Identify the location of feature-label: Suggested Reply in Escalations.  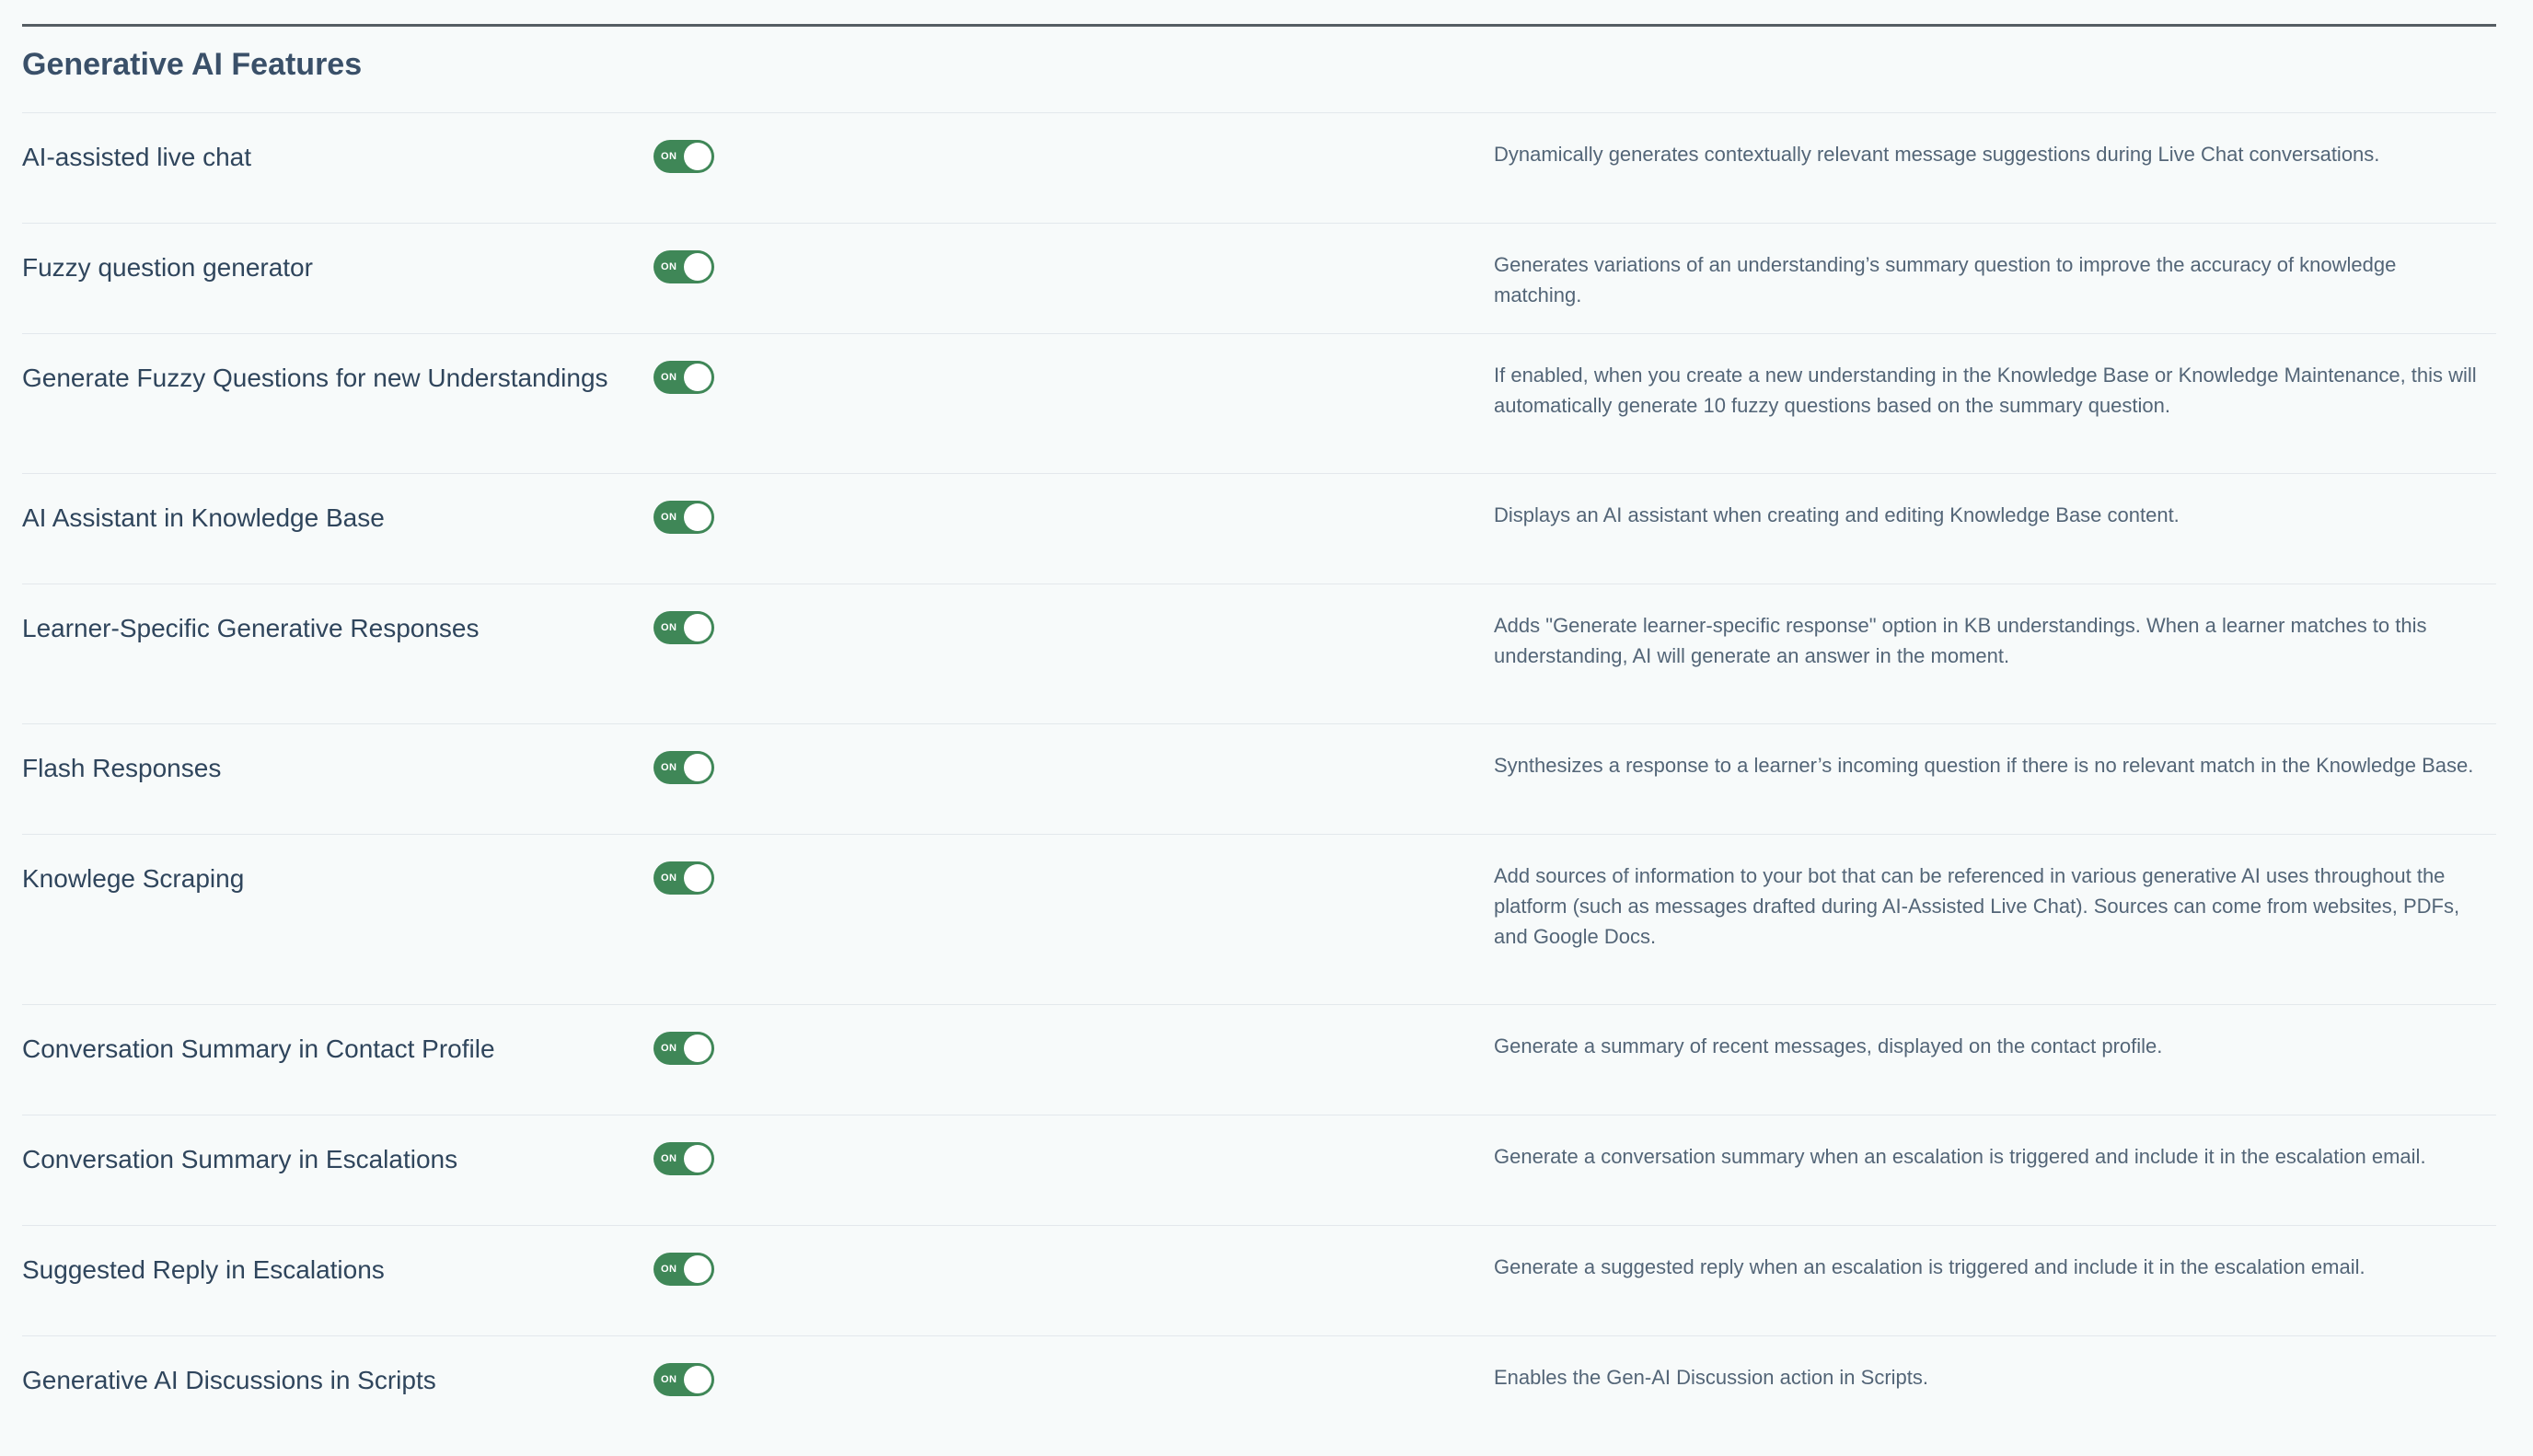
(204, 1269).